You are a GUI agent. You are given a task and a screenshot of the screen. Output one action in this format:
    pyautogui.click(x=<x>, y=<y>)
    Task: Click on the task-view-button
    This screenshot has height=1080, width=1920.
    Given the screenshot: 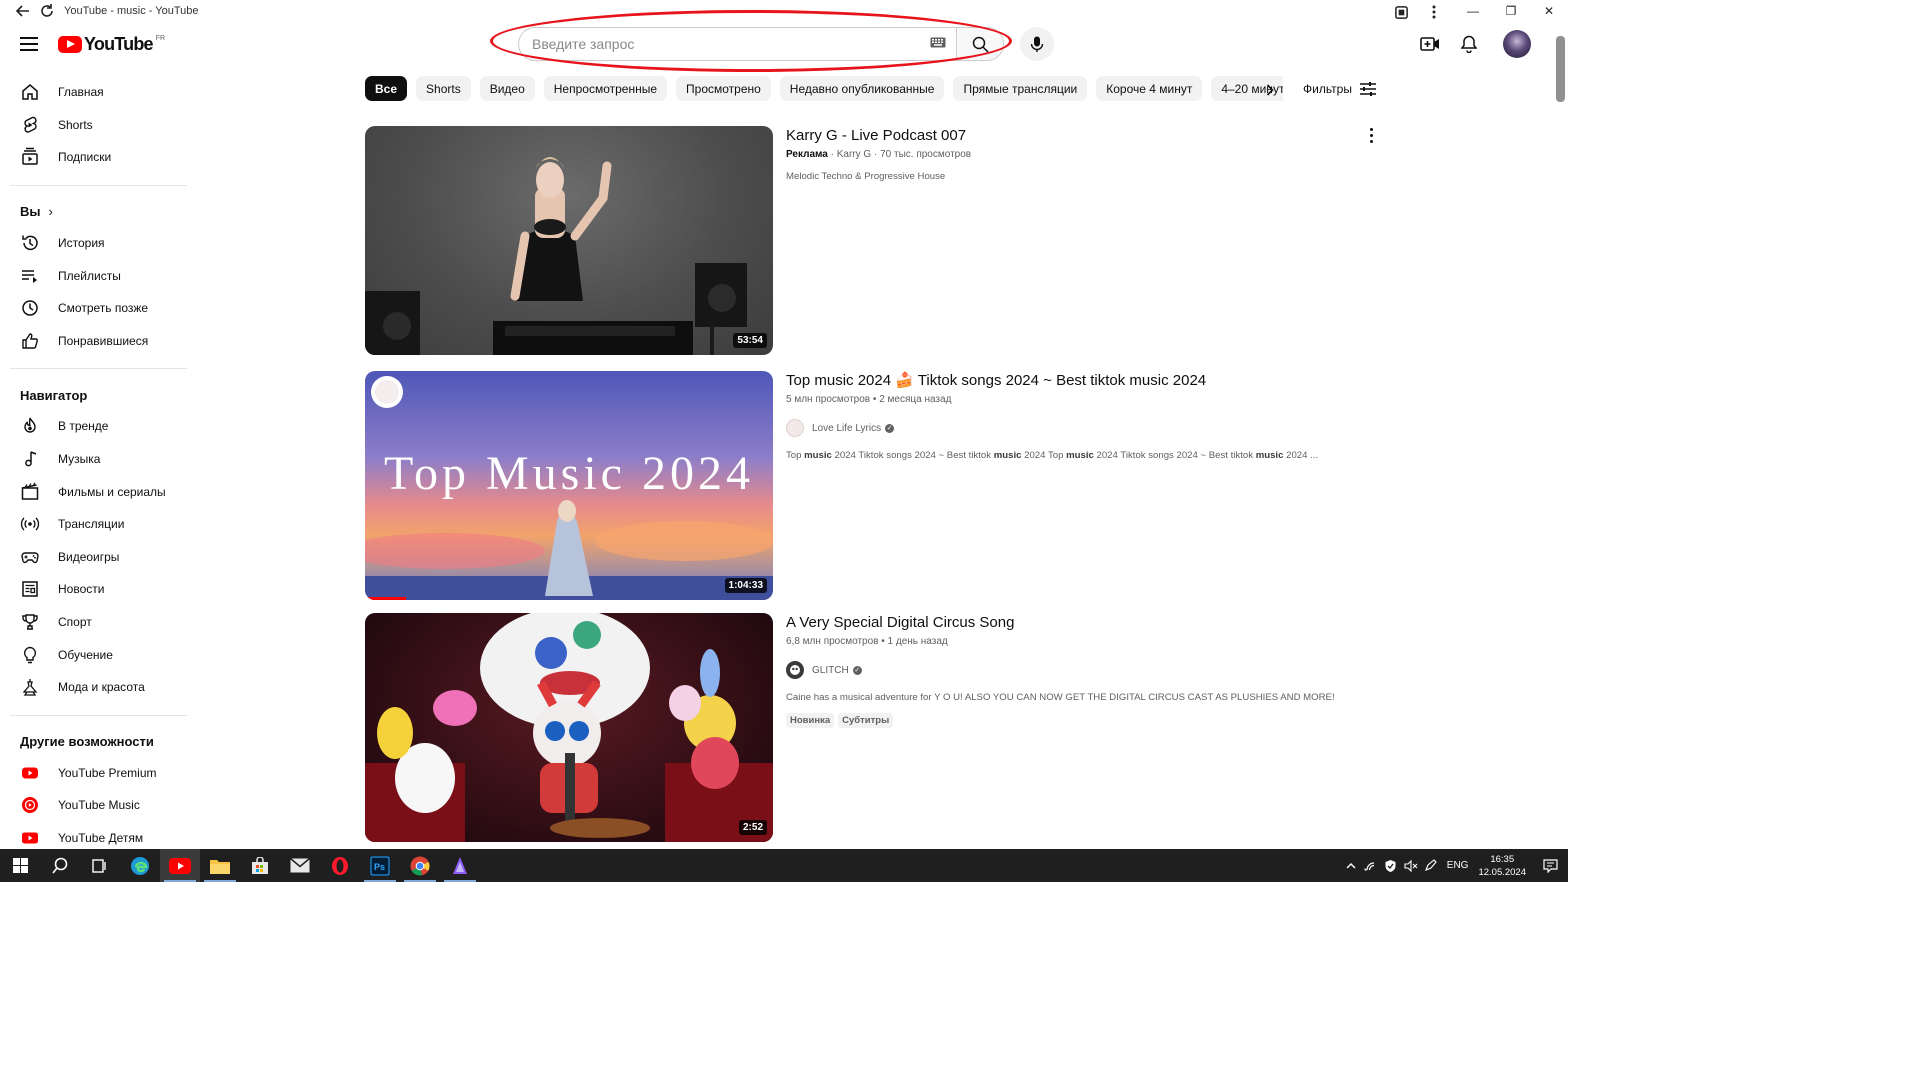 What is the action you would take?
    pyautogui.click(x=100, y=865)
    